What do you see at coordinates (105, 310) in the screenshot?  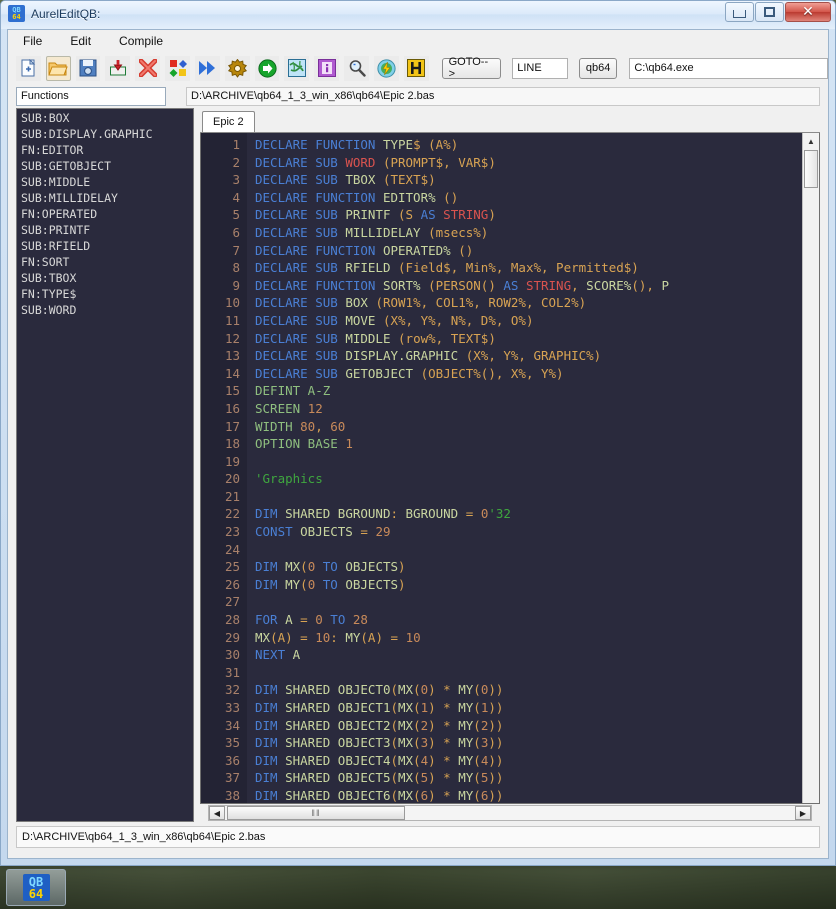 I see `list-item: SUB:WORD` at bounding box center [105, 310].